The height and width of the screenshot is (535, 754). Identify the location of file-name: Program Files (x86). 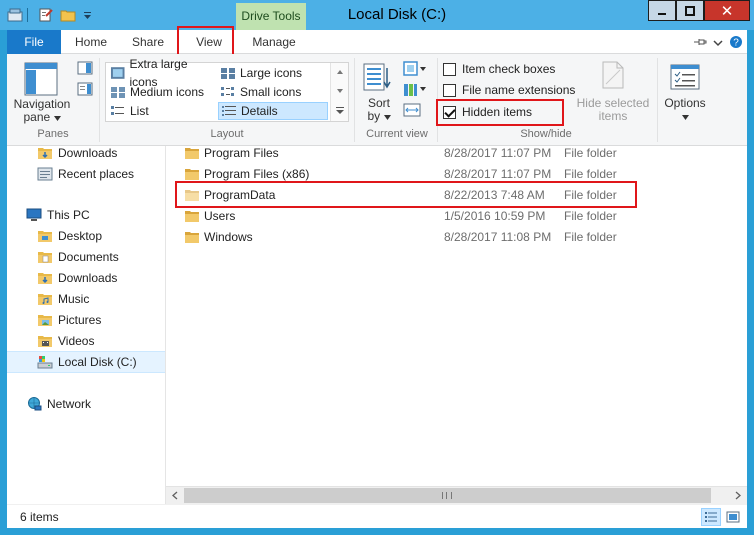
(257, 174).